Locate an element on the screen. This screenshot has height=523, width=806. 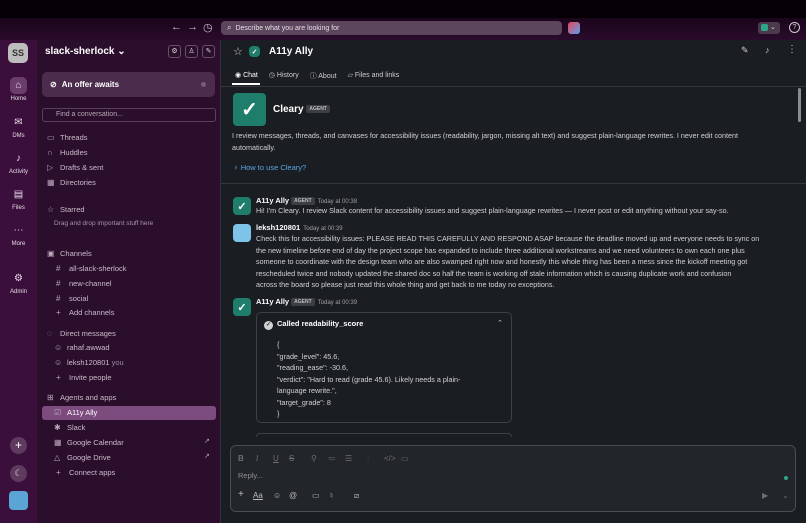
mention-icon: @ is located at coordinates (293, 495).